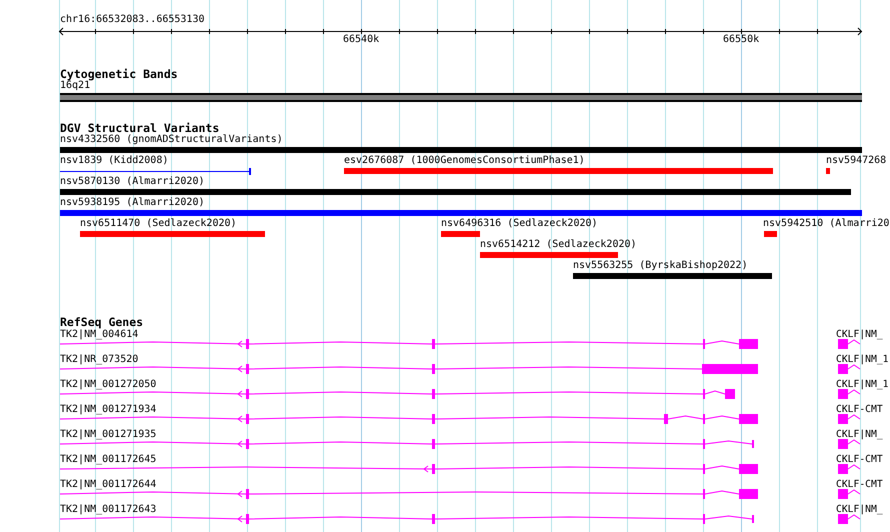 The image size is (890, 532). What do you see at coordinates (158, 224) in the screenshot?
I see `variant-label: nsv6511470 (Sedlazeck2020)` at bounding box center [158, 224].